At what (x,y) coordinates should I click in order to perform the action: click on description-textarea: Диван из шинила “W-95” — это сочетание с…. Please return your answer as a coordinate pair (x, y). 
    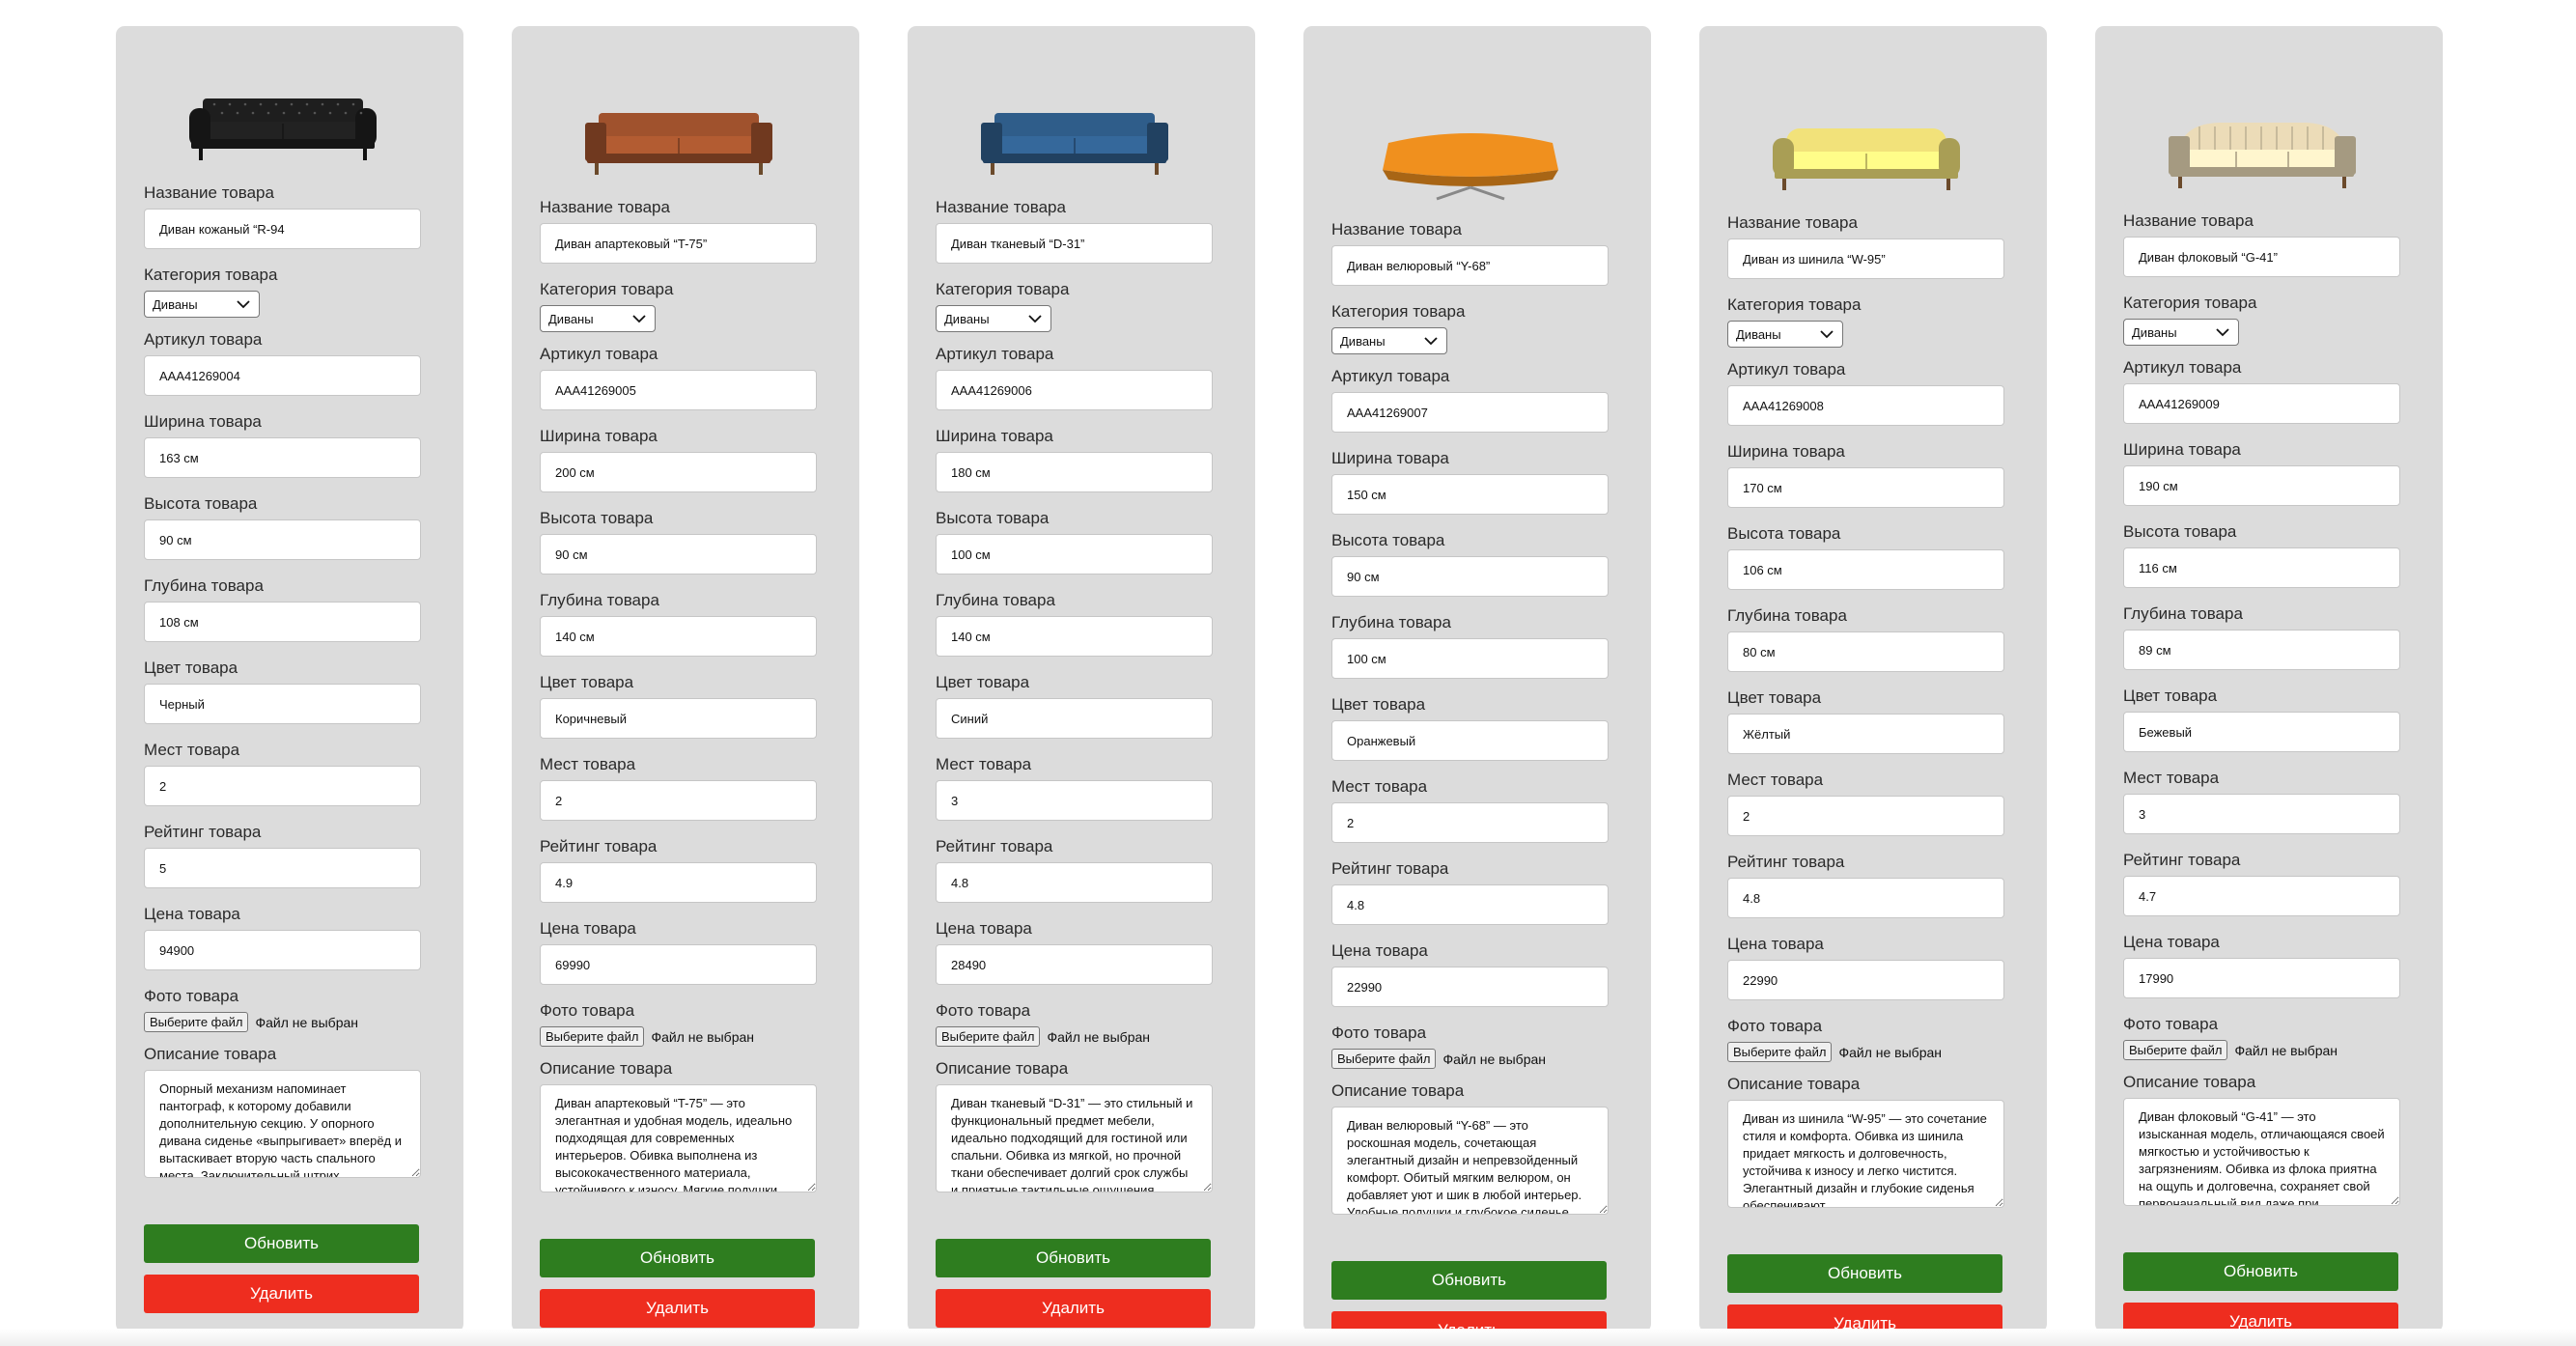
    Looking at the image, I should click on (1866, 1154).